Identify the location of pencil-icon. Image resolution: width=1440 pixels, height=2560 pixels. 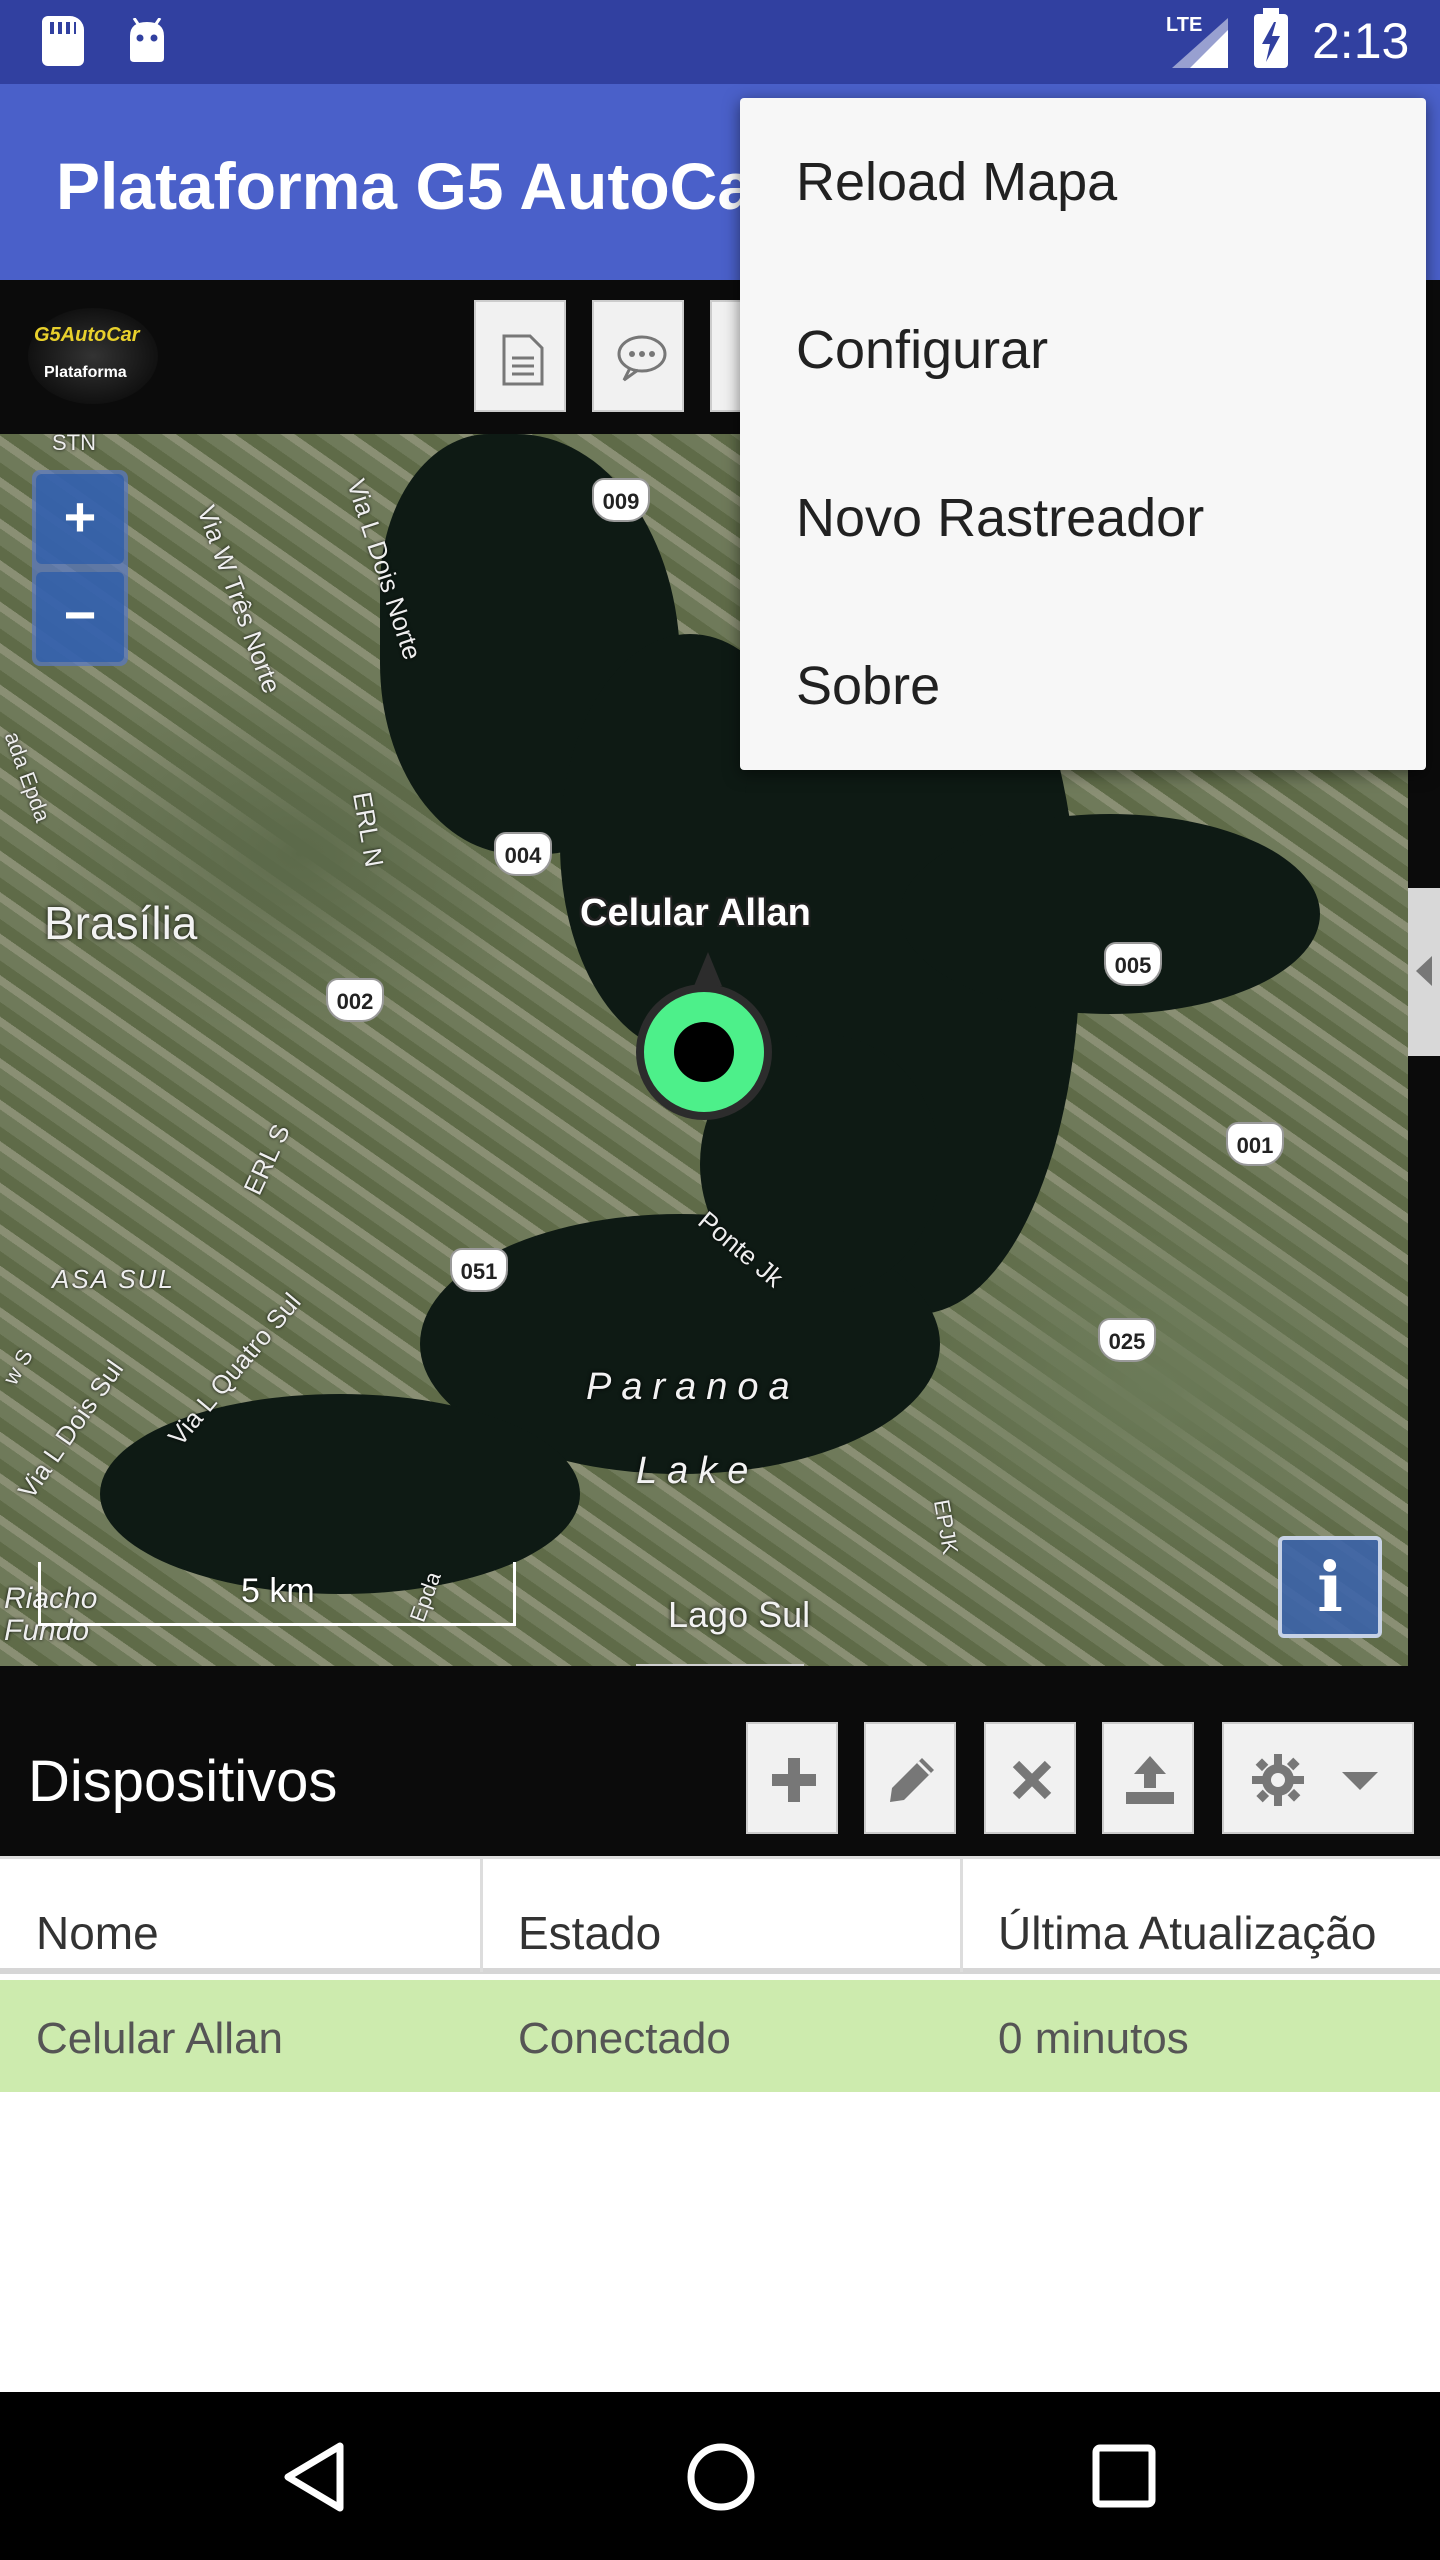
(912, 1780).